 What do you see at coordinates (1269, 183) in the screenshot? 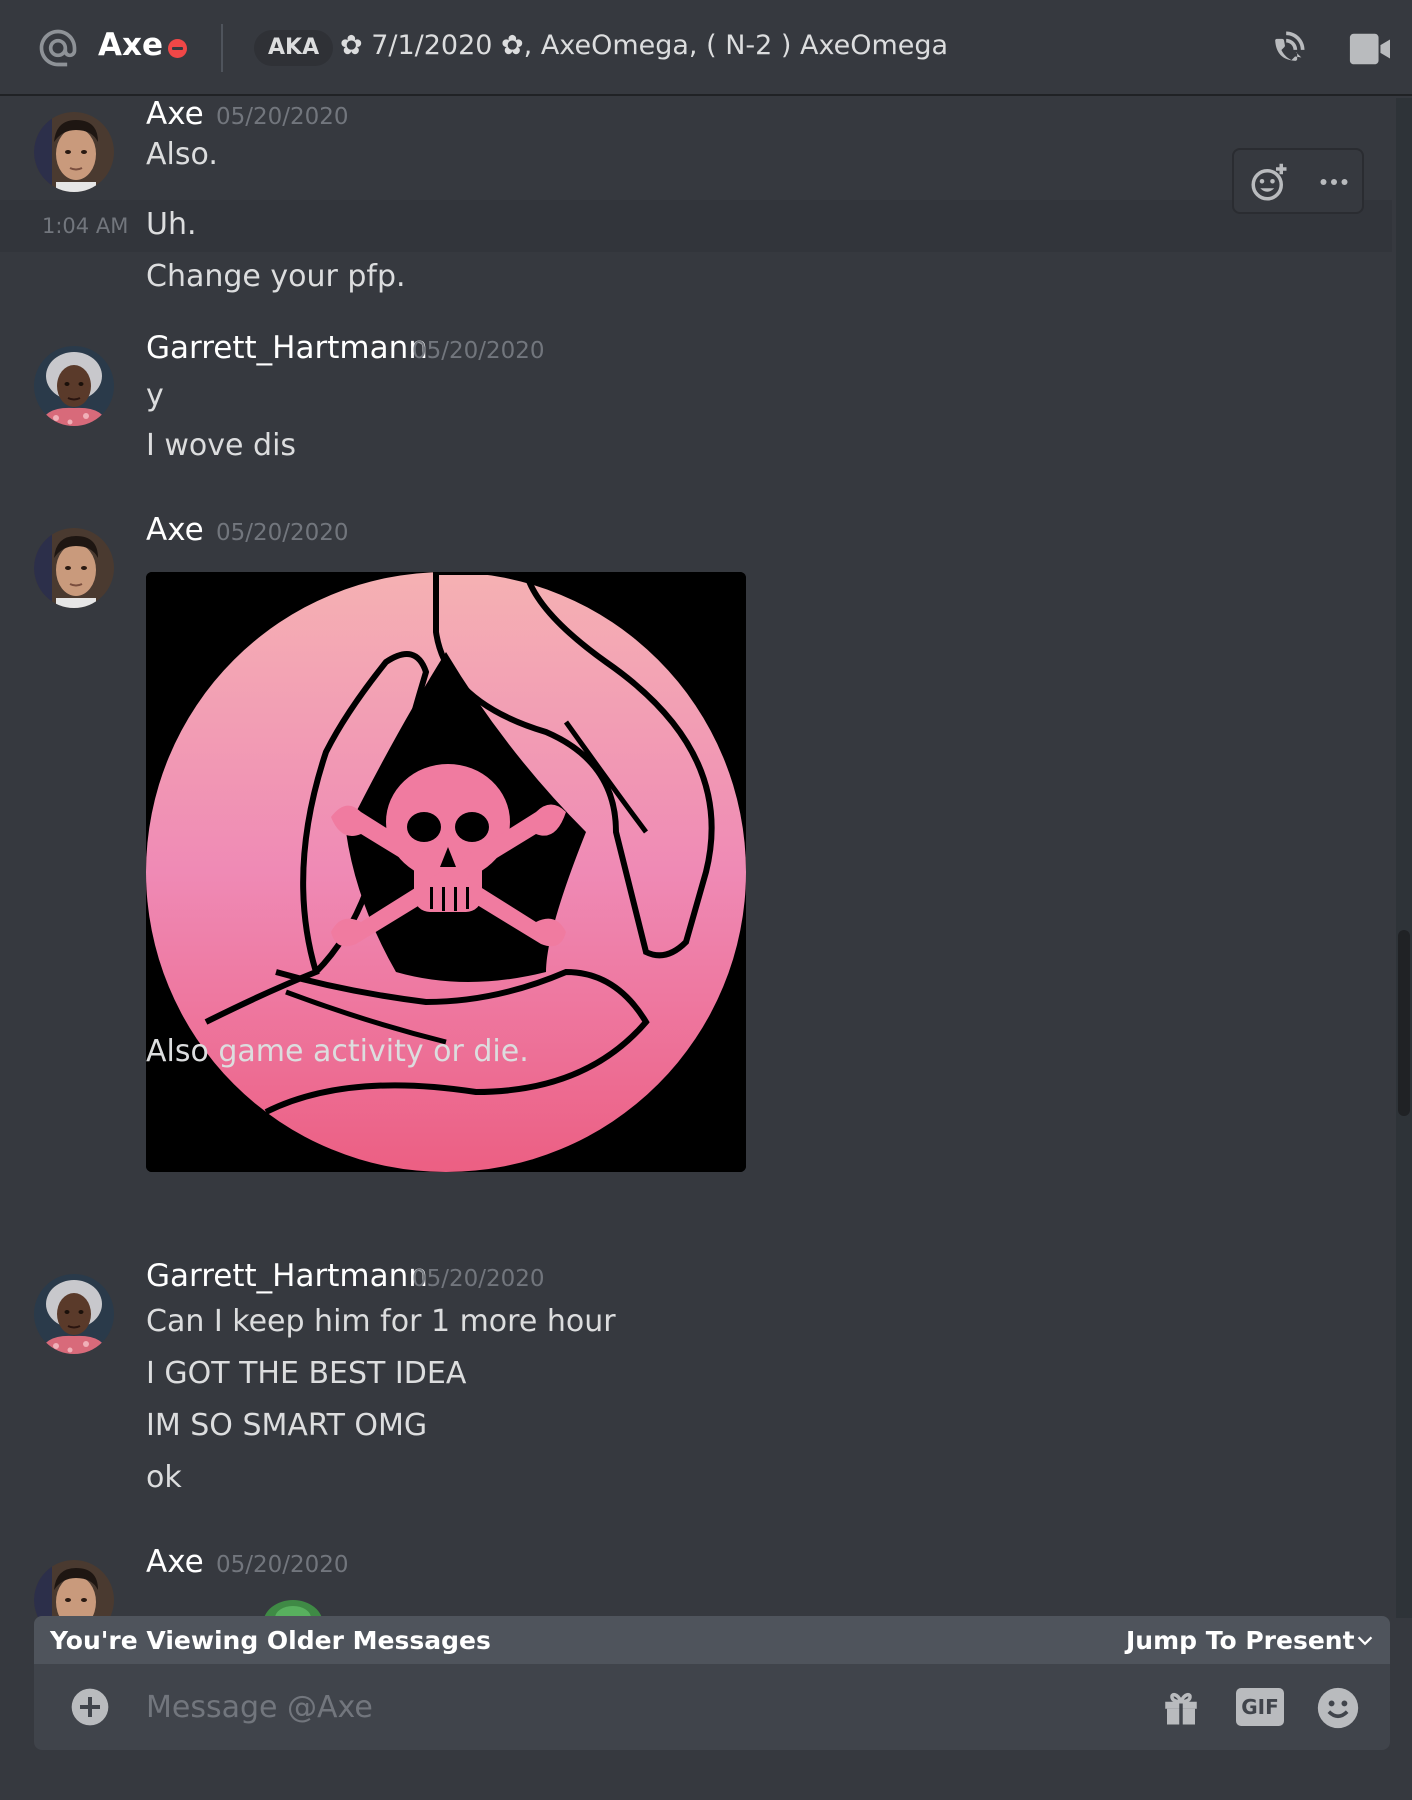
I see `add-reaction-icon` at bounding box center [1269, 183].